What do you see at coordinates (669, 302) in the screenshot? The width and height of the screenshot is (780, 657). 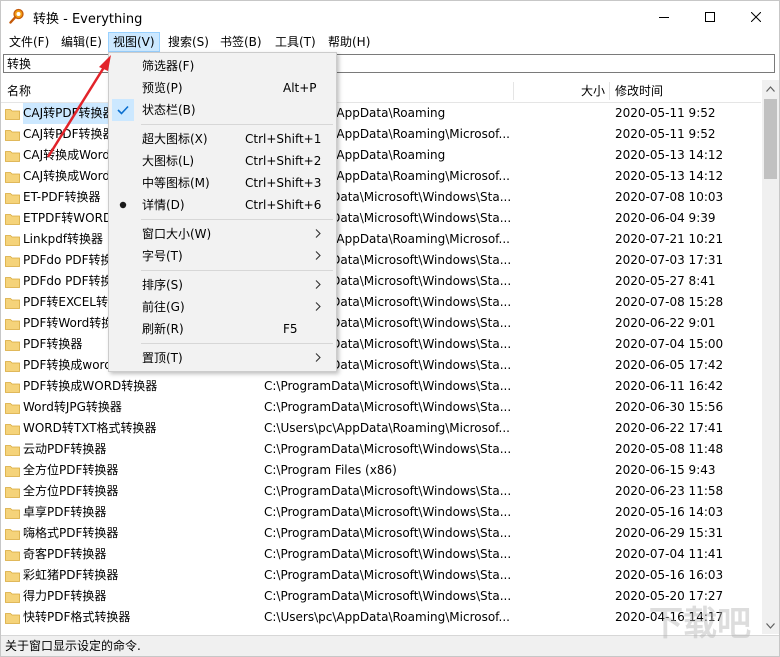 I see `row-modified: 2020-07-08 15:28` at bounding box center [669, 302].